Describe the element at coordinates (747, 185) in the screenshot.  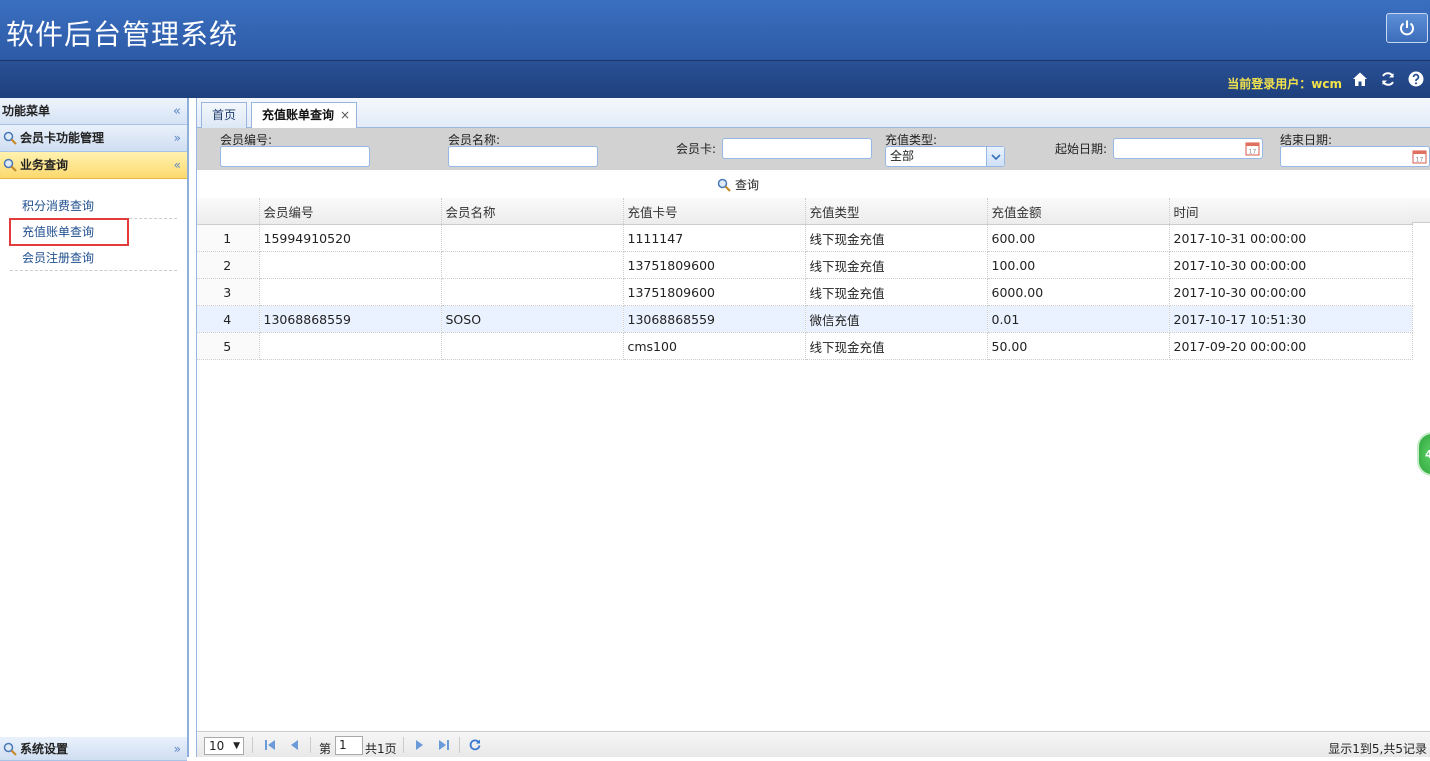
I see `query-button-label: 查询` at that location.